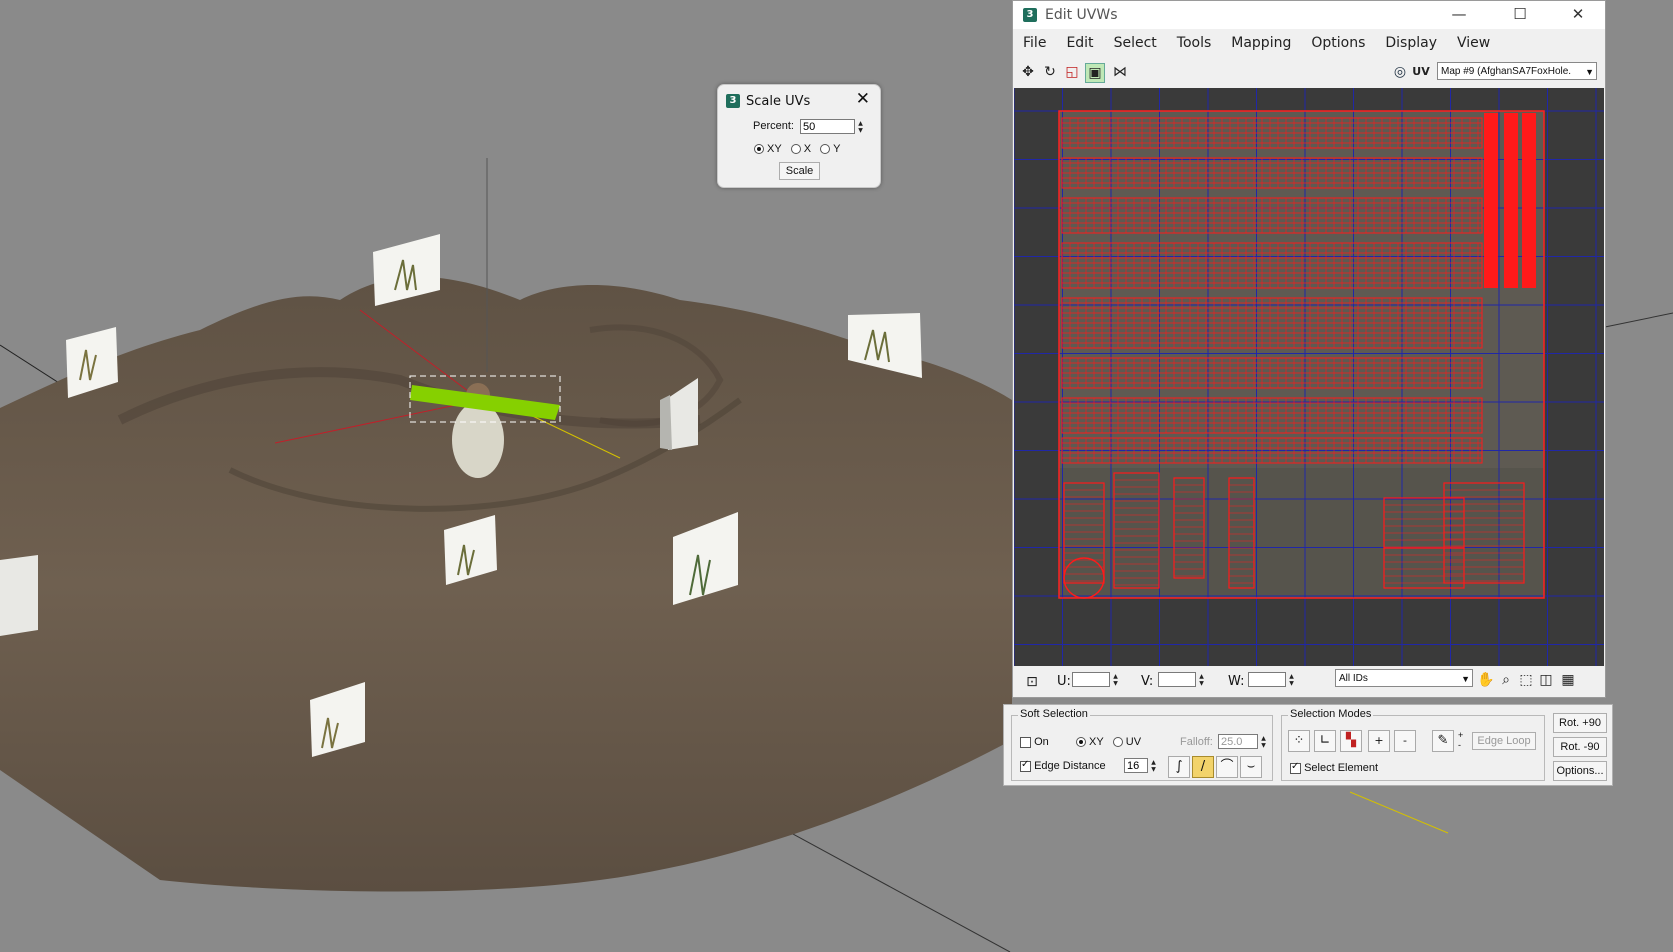  Describe the element at coordinates (1568, 680) in the screenshot. I see `zoom-selected-icon: ▦` at that location.